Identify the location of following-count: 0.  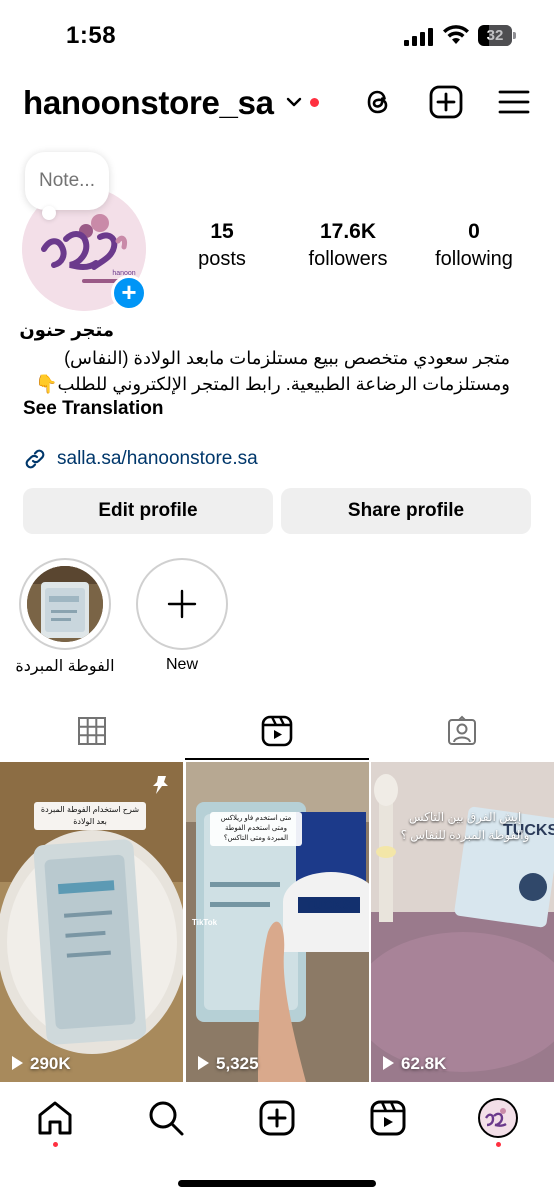
(474, 231).